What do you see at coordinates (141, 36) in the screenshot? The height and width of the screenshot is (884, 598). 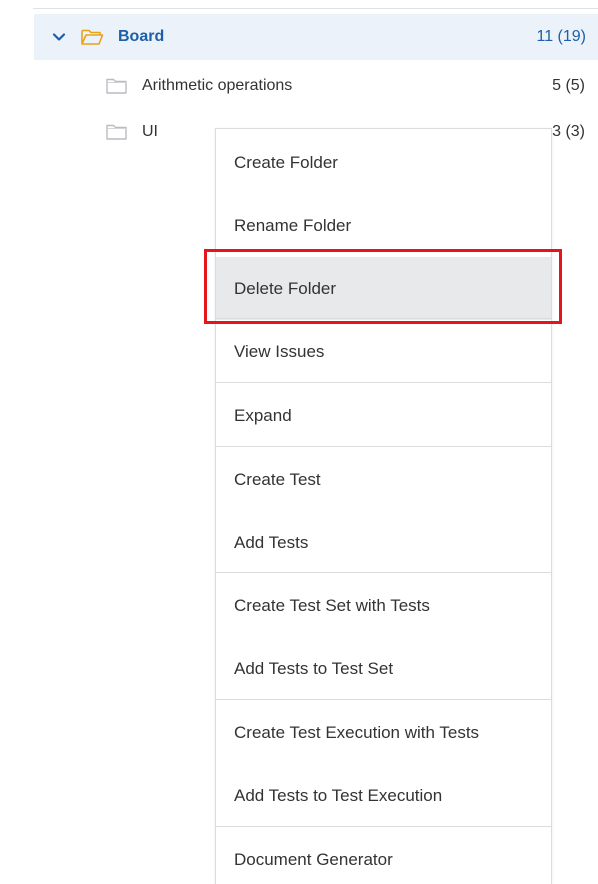 I see `tree-node-label: Board` at bounding box center [141, 36].